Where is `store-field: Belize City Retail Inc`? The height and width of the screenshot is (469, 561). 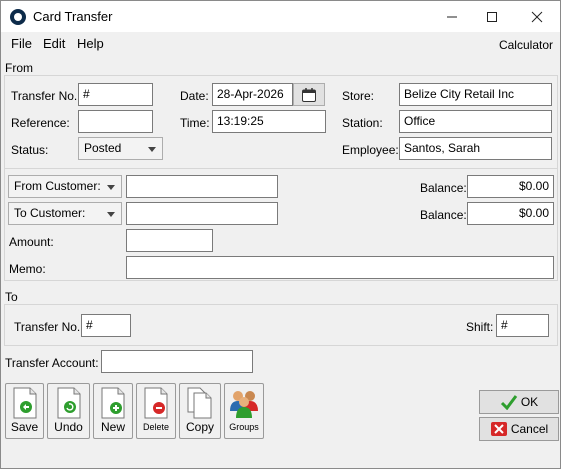 store-field: Belize City Retail Inc is located at coordinates (475, 94).